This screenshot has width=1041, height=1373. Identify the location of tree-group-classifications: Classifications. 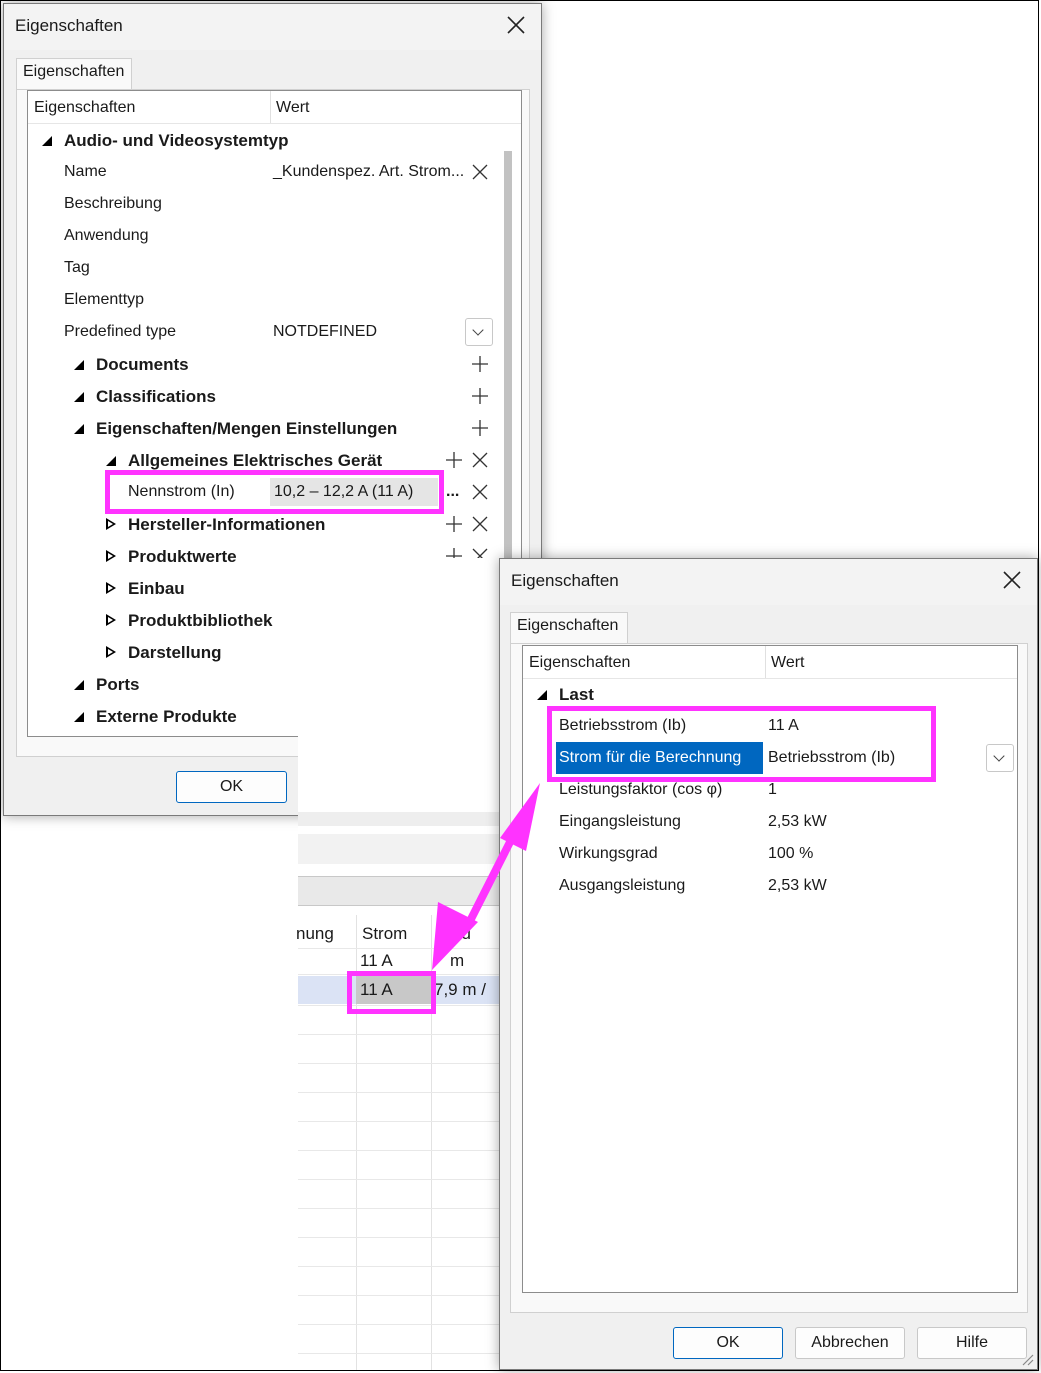
(274, 396).